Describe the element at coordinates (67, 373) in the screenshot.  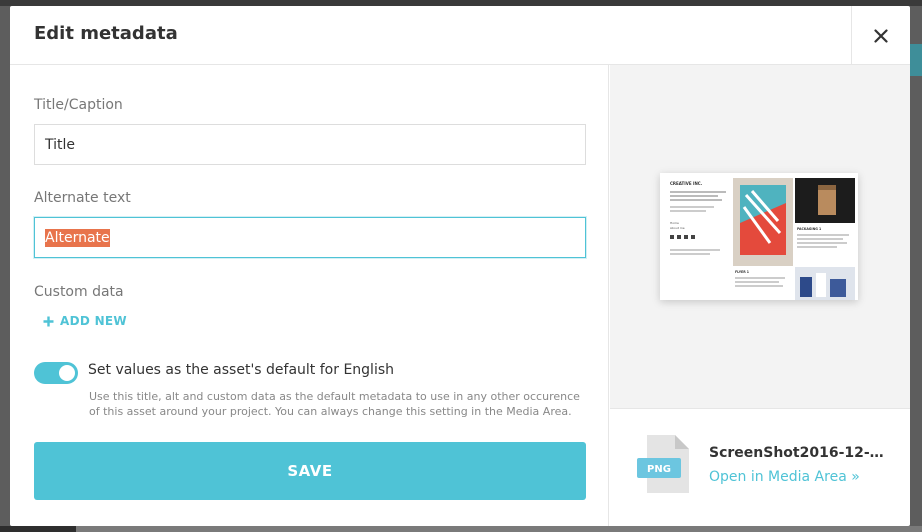
I see `toggle-knob` at that location.